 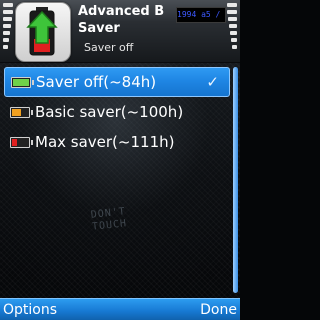 I want to click on mode-item-basic-saver: Basic saver(~100h), so click(x=117, y=112).